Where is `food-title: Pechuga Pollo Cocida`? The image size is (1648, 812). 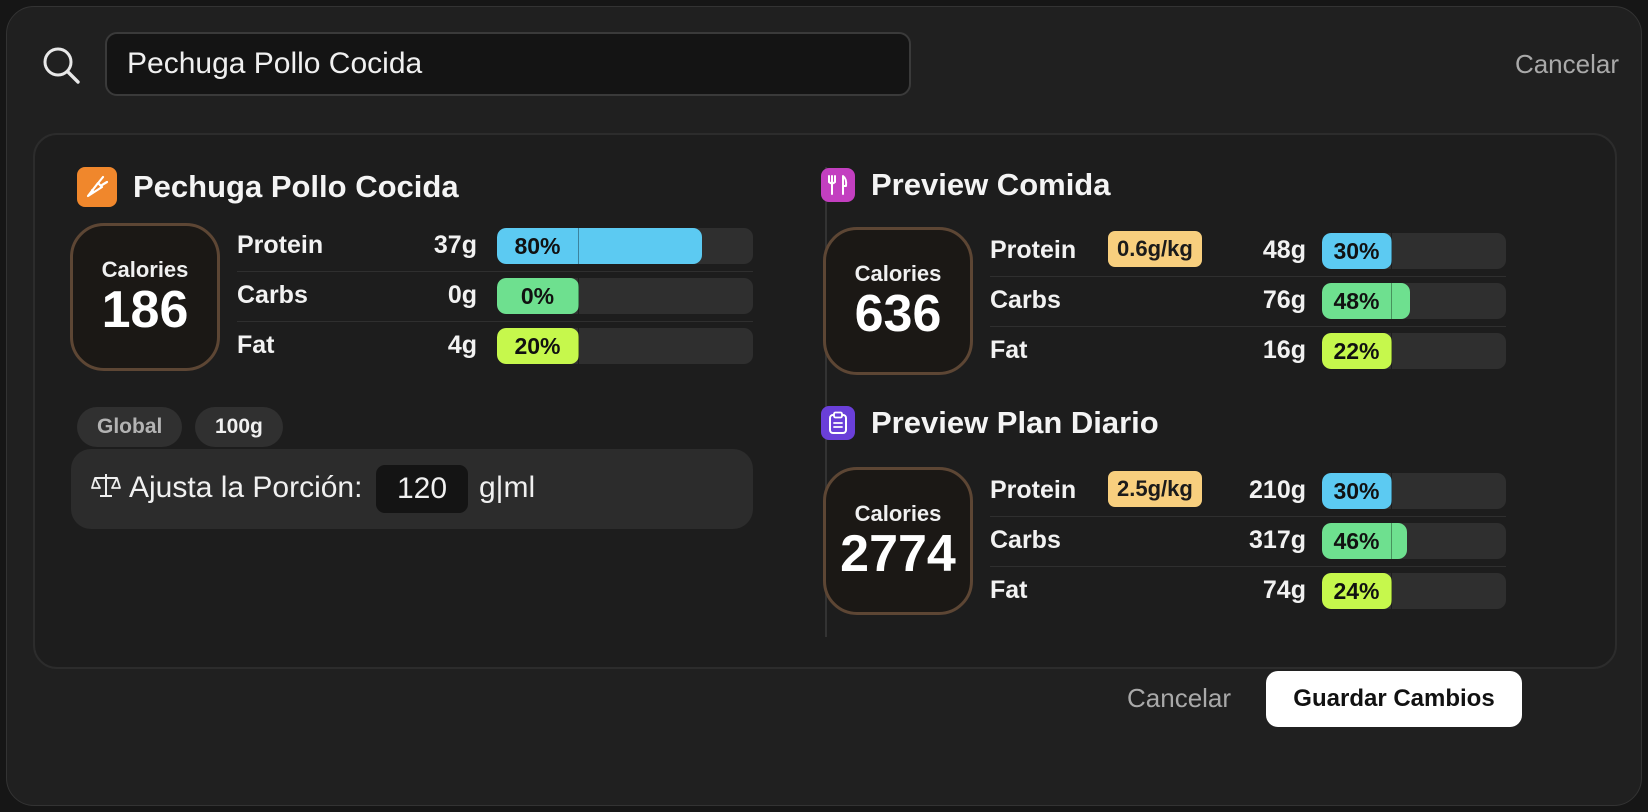
food-title: Pechuga Pollo Cocida is located at coordinates (296, 186).